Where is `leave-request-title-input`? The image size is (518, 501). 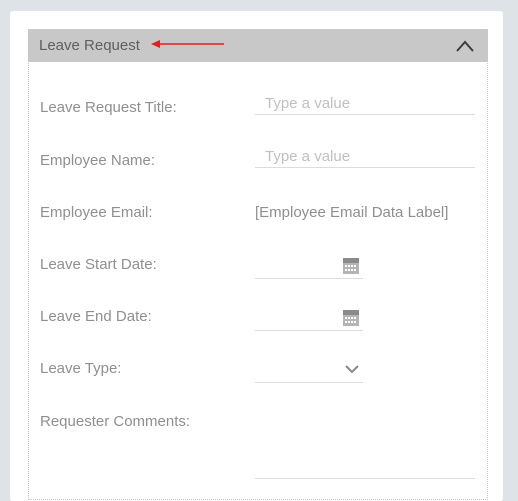 leave-request-title-input is located at coordinates (365, 104).